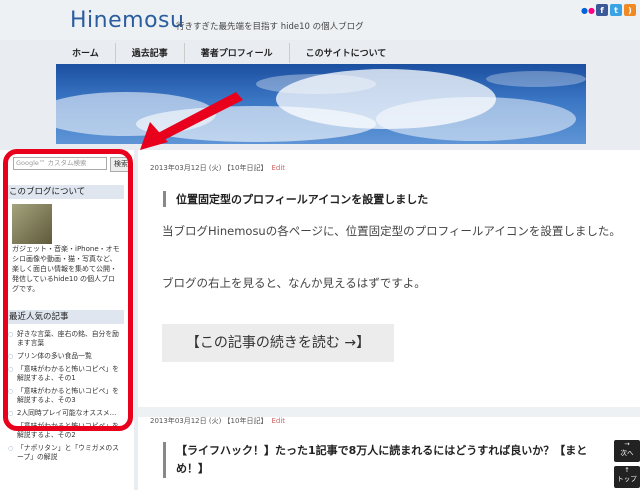 This screenshot has height=490, width=640. I want to click on top-label: トップ, so click(627, 479).